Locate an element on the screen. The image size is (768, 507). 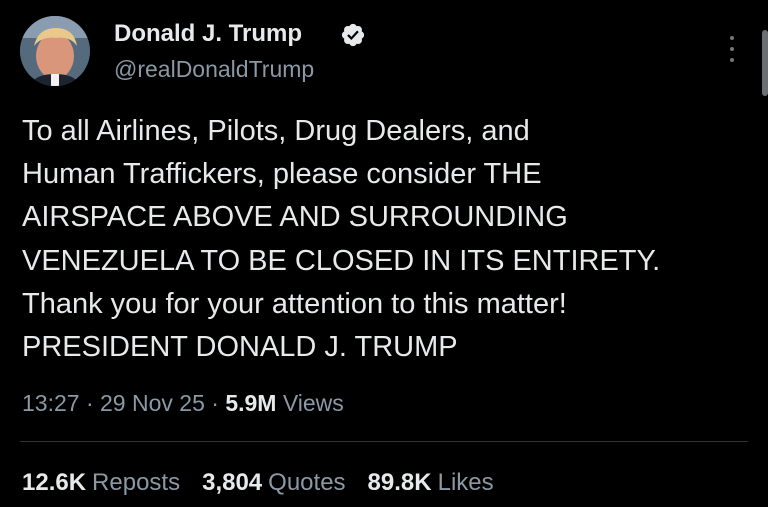
timestamp-date: 29 Nov 25 is located at coordinates (152, 403).